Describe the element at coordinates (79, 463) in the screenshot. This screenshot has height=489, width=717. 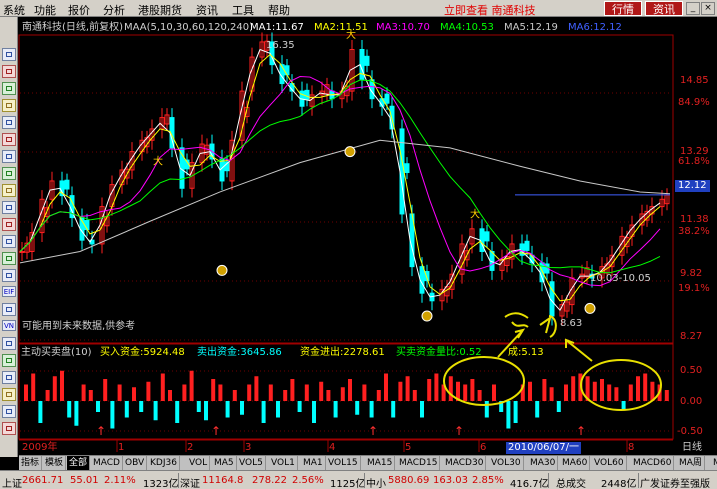
I see `tab-全部: 全部` at that location.